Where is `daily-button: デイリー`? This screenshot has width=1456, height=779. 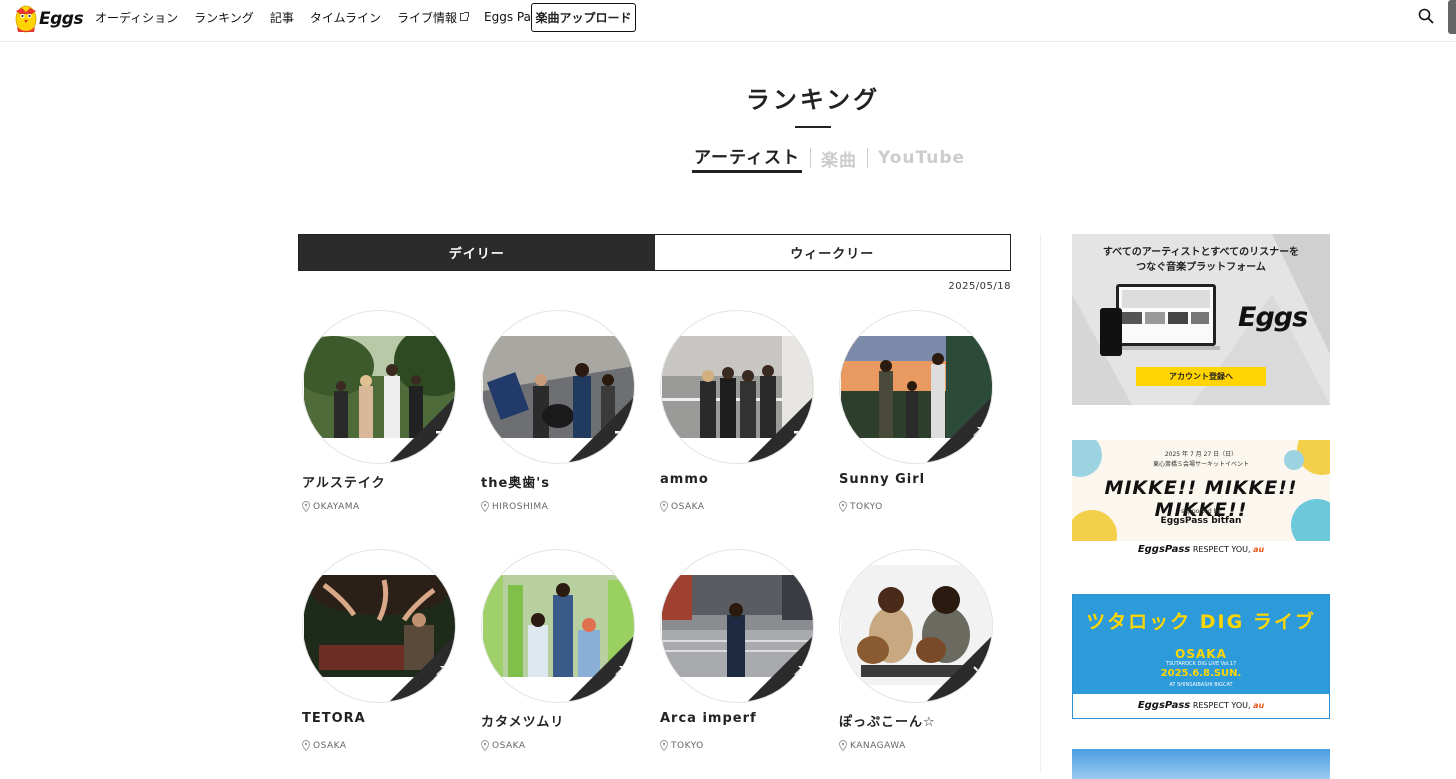 daily-button: デイリー is located at coordinates (477, 252).